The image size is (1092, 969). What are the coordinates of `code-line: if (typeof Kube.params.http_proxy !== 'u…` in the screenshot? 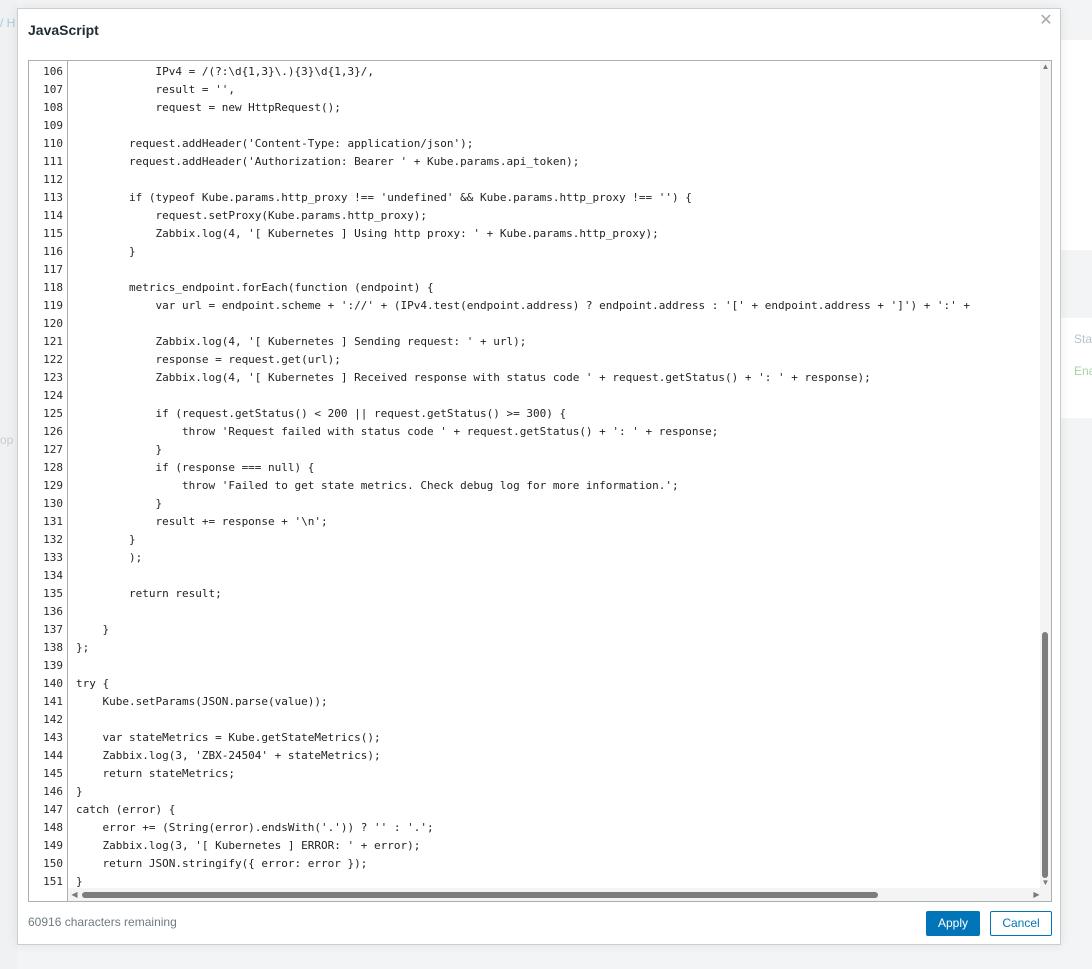 It's located at (384, 198).